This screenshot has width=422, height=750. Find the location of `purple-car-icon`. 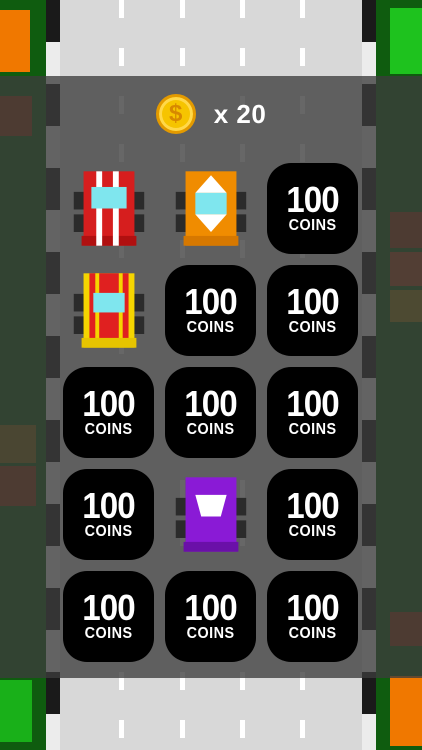

purple-car-icon is located at coordinates (211, 514).